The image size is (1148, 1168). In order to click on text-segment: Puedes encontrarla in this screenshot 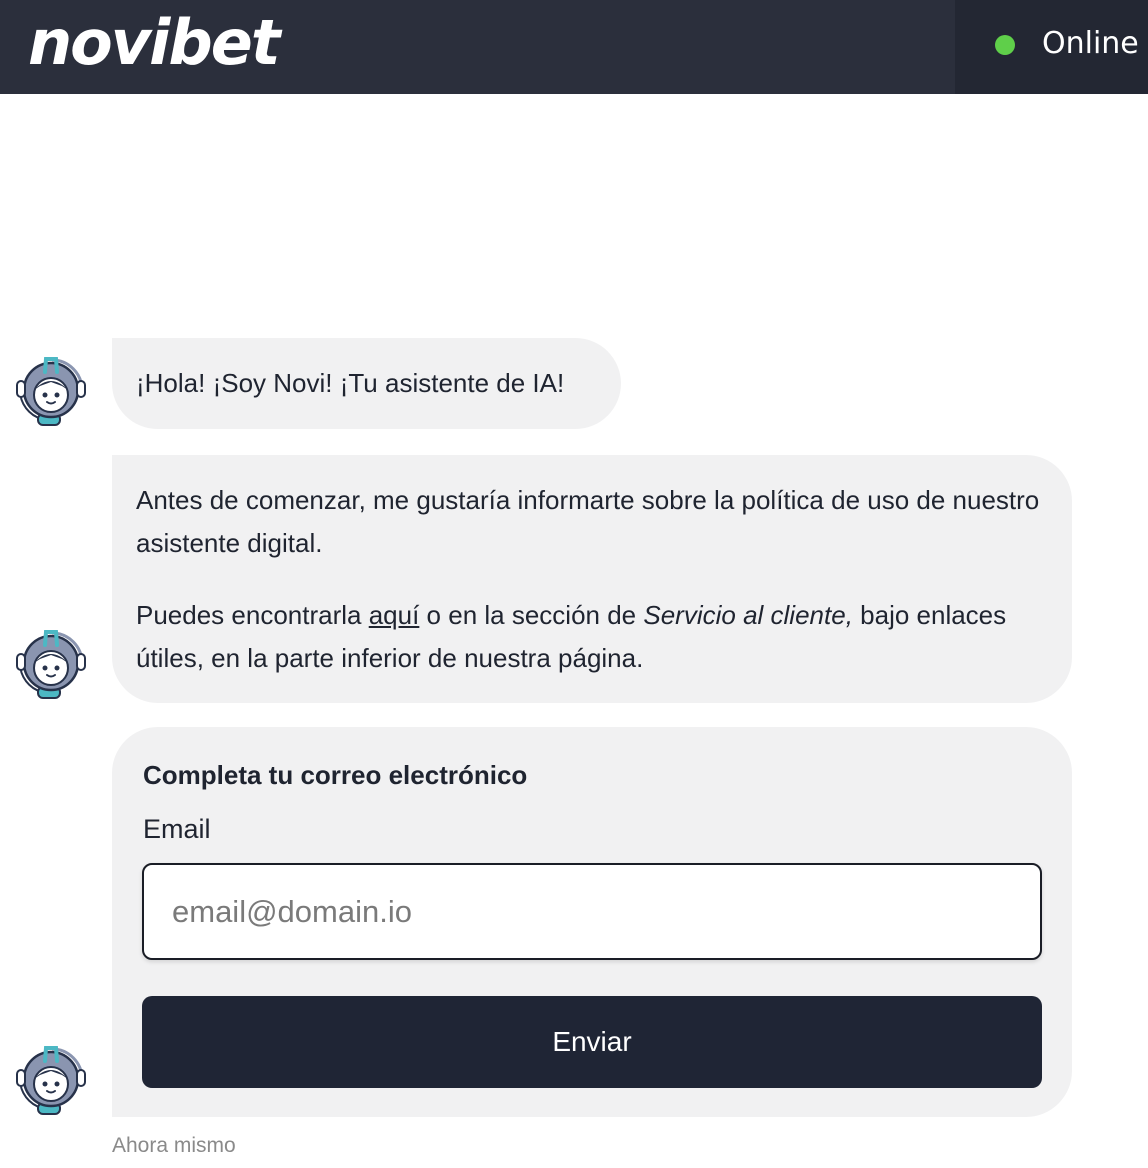, I will do `click(252, 615)`.